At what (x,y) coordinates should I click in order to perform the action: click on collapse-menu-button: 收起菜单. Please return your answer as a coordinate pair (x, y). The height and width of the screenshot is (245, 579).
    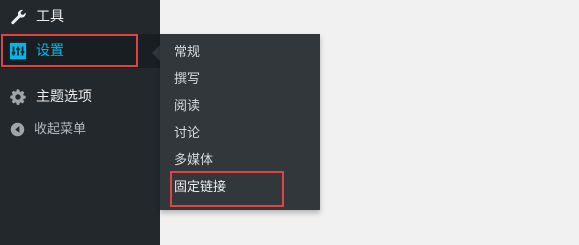
    Looking at the image, I should click on (80, 129).